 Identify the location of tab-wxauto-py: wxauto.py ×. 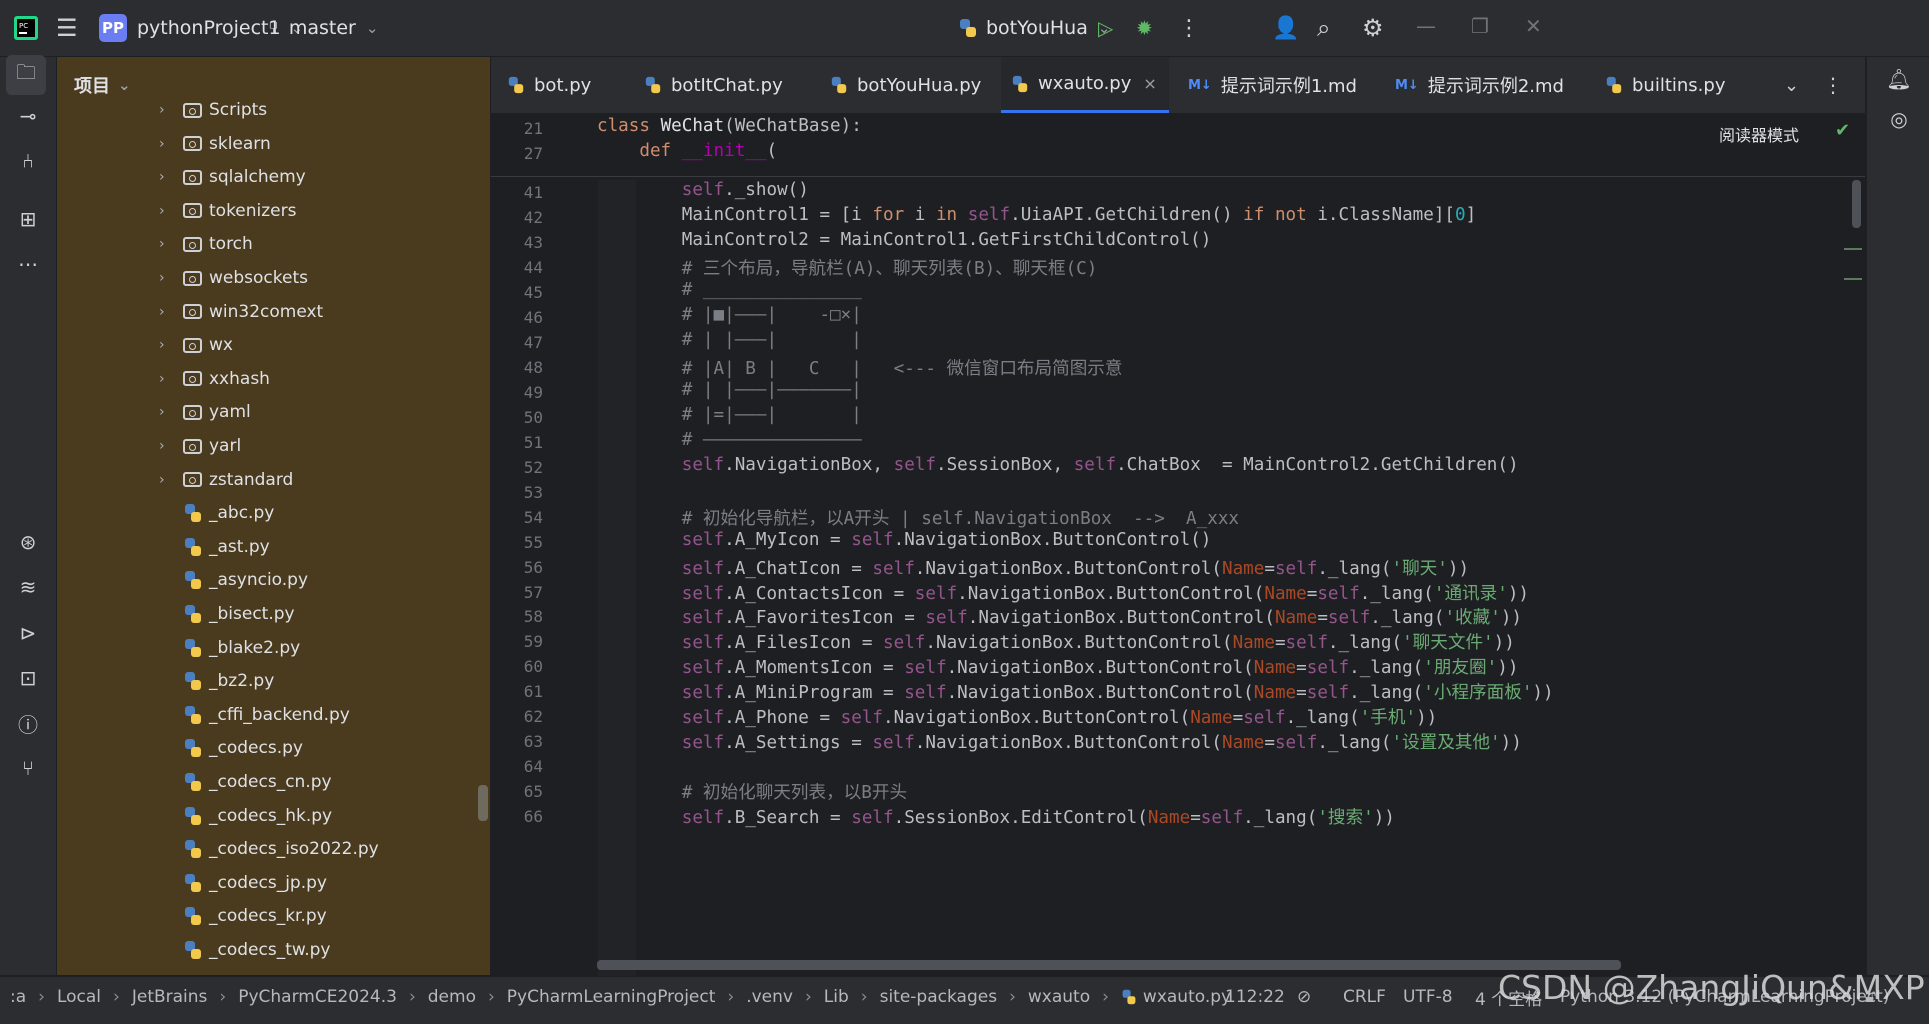
(1085, 85).